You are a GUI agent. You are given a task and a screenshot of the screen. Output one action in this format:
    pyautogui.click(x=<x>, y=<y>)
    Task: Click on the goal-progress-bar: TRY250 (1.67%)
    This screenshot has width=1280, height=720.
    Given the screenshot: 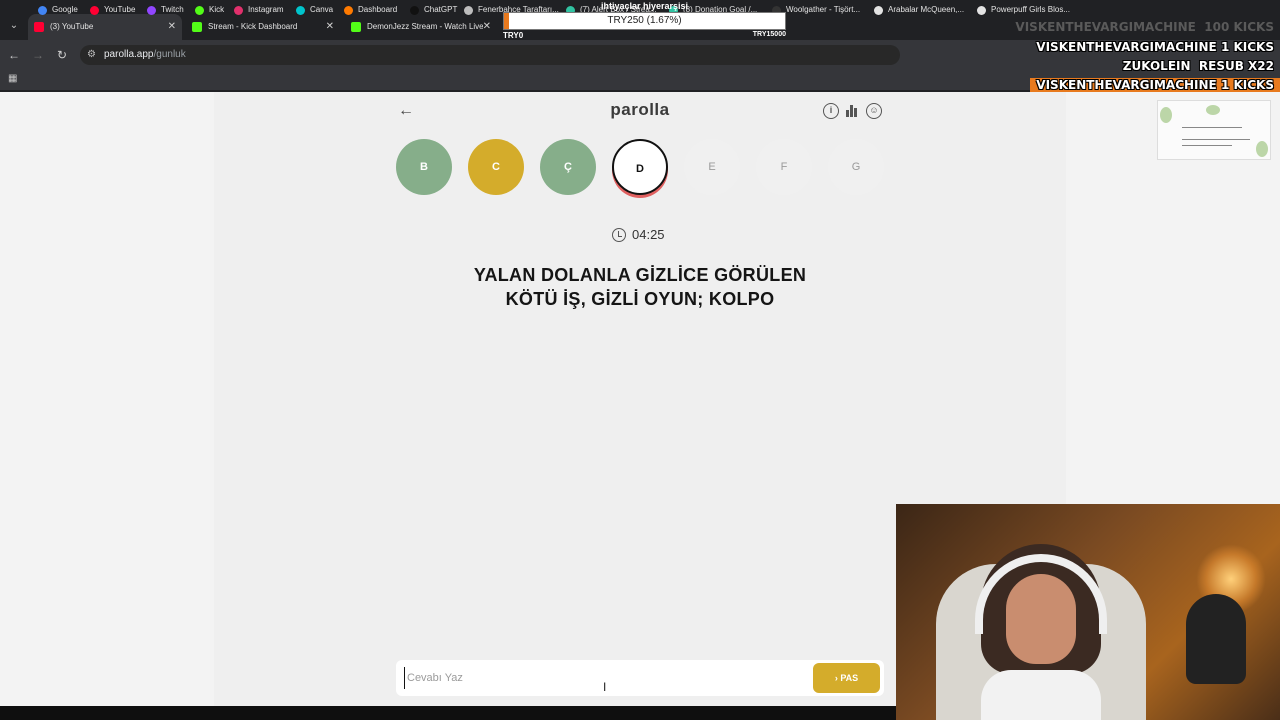 What is the action you would take?
    pyautogui.click(x=644, y=21)
    